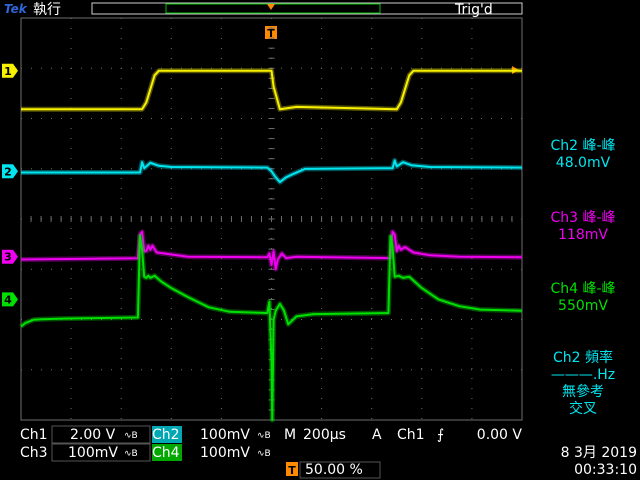  Describe the element at coordinates (334, 470) in the screenshot. I see `trigger-position-value: 50.00 %` at that location.